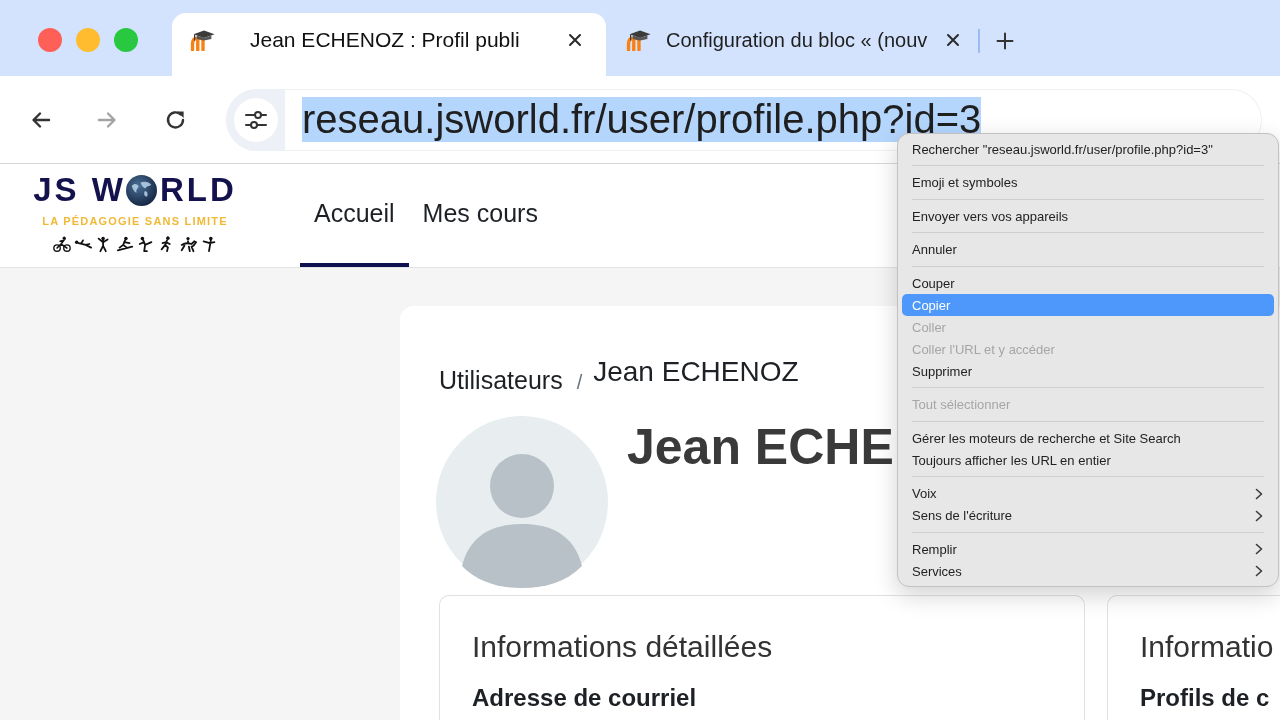 Image resolution: width=1280 pixels, height=720 pixels. I want to click on menu-item: Annuler, so click(1088, 249).